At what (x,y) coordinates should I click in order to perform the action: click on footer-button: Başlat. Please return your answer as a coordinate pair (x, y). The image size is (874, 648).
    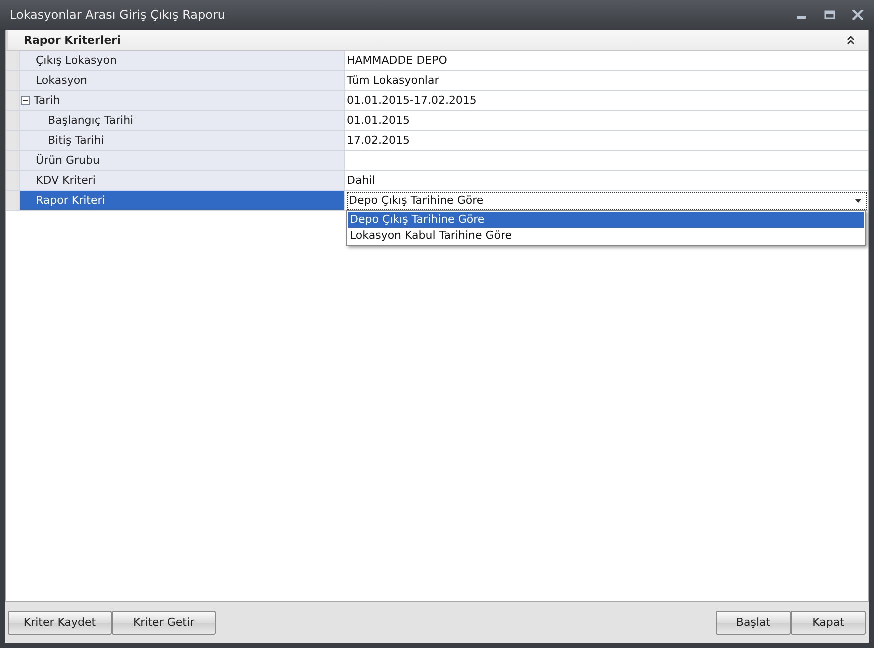
    Looking at the image, I should click on (753, 622).